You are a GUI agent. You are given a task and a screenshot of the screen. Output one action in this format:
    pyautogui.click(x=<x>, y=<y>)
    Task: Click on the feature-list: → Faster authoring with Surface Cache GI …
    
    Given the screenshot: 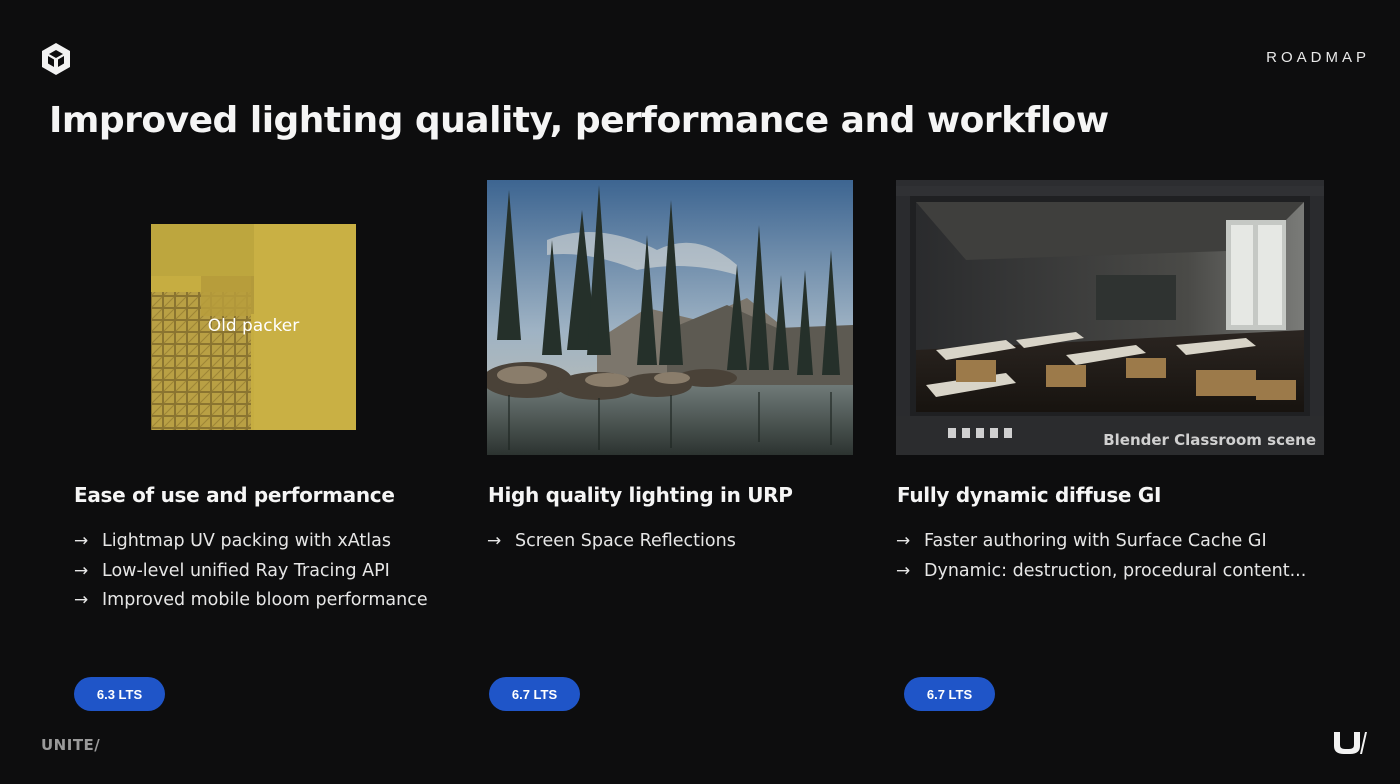 What is the action you would take?
    pyautogui.click(x=1101, y=556)
    